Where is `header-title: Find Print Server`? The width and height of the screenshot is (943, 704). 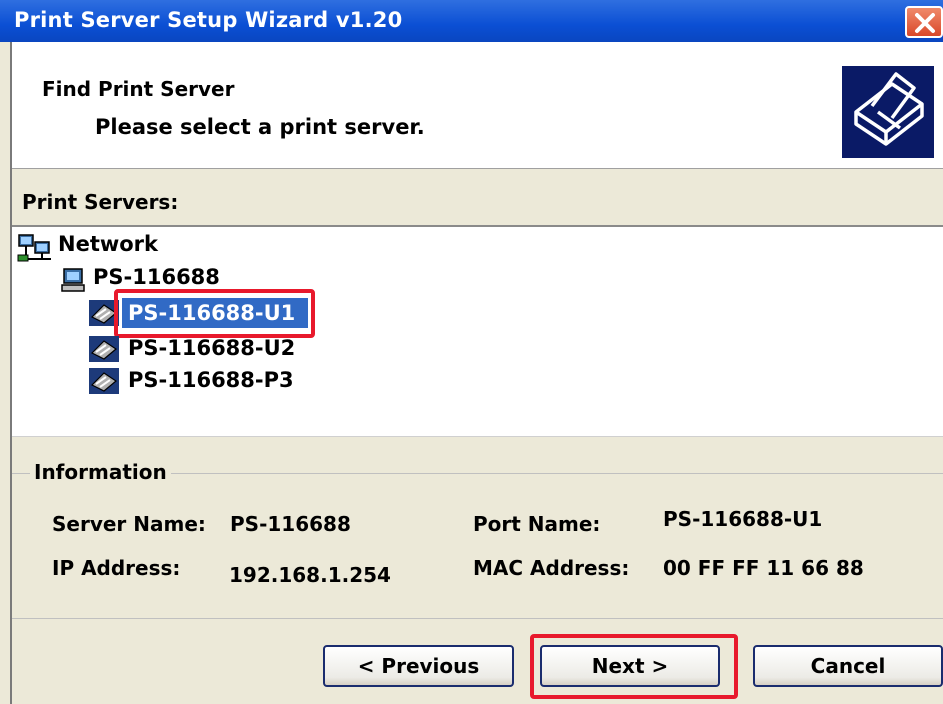
header-title: Find Print Server is located at coordinates (138, 89).